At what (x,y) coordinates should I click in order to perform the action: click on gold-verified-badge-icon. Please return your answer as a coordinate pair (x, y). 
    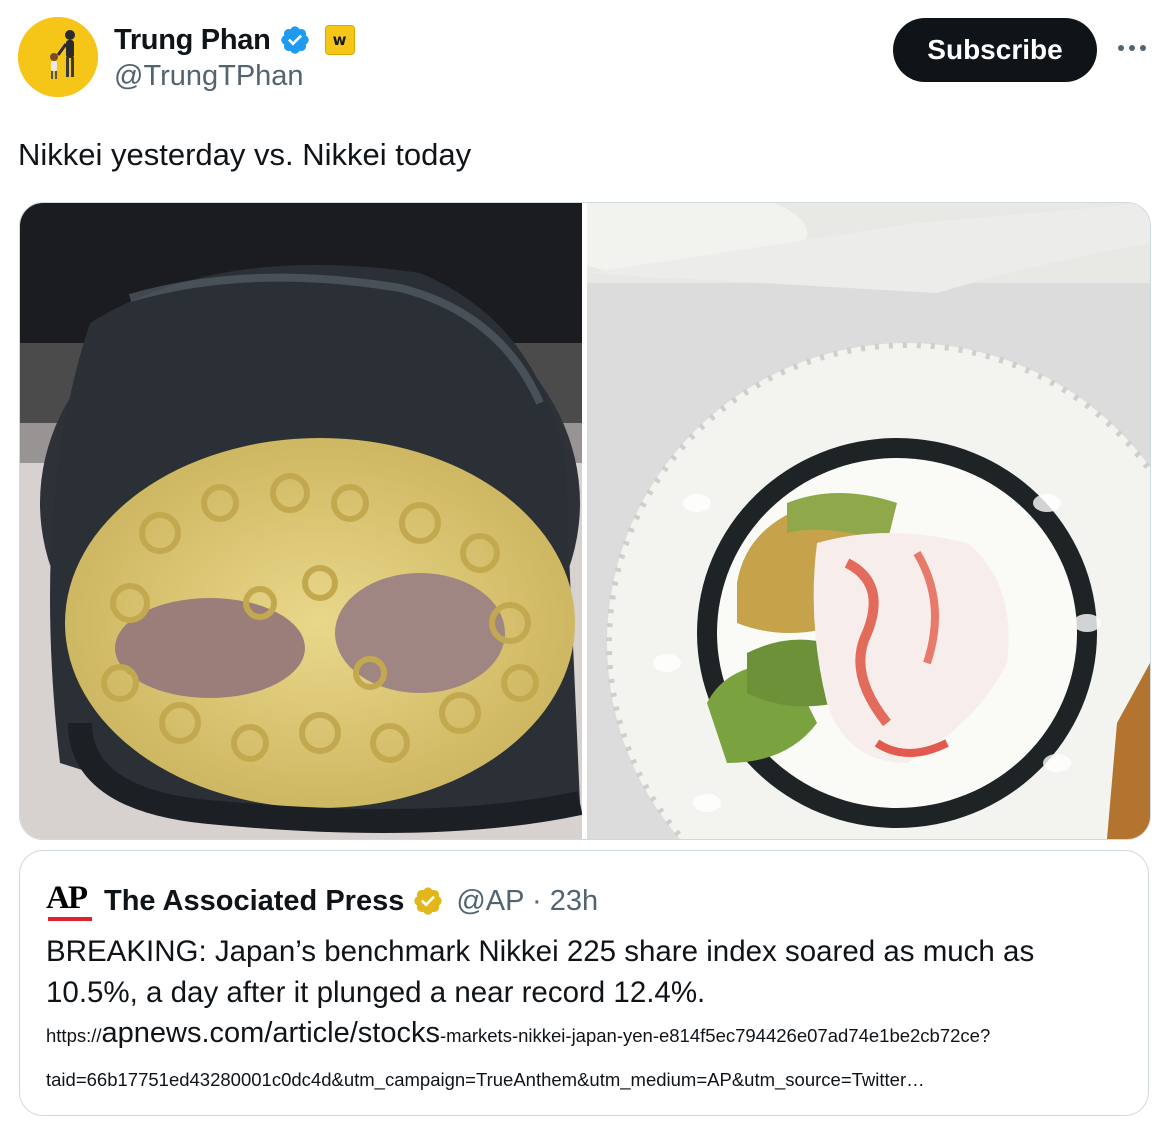
    Looking at the image, I should click on (428, 901).